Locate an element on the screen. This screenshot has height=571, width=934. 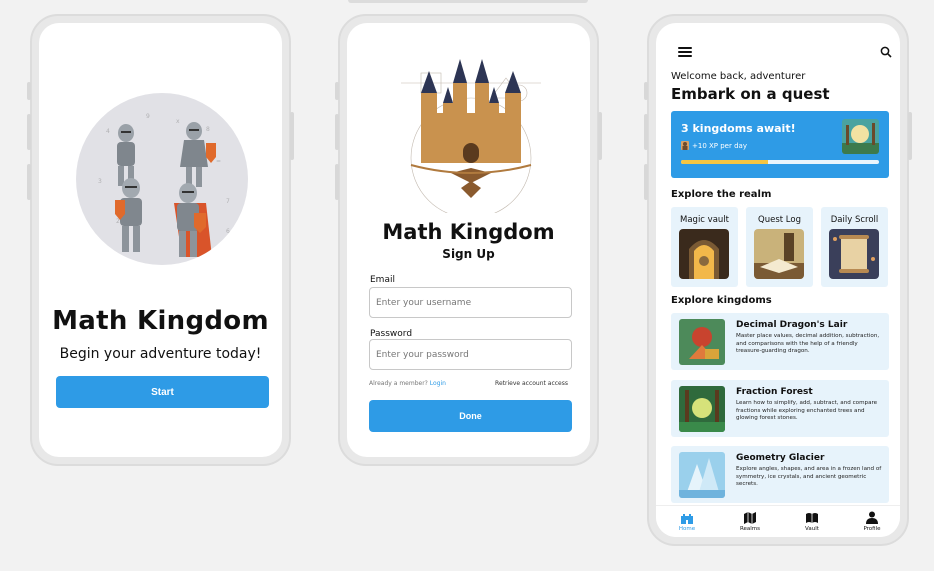
promo-banner: 3 kingdoms await! +10 XP per day is located at coordinates (780, 144).